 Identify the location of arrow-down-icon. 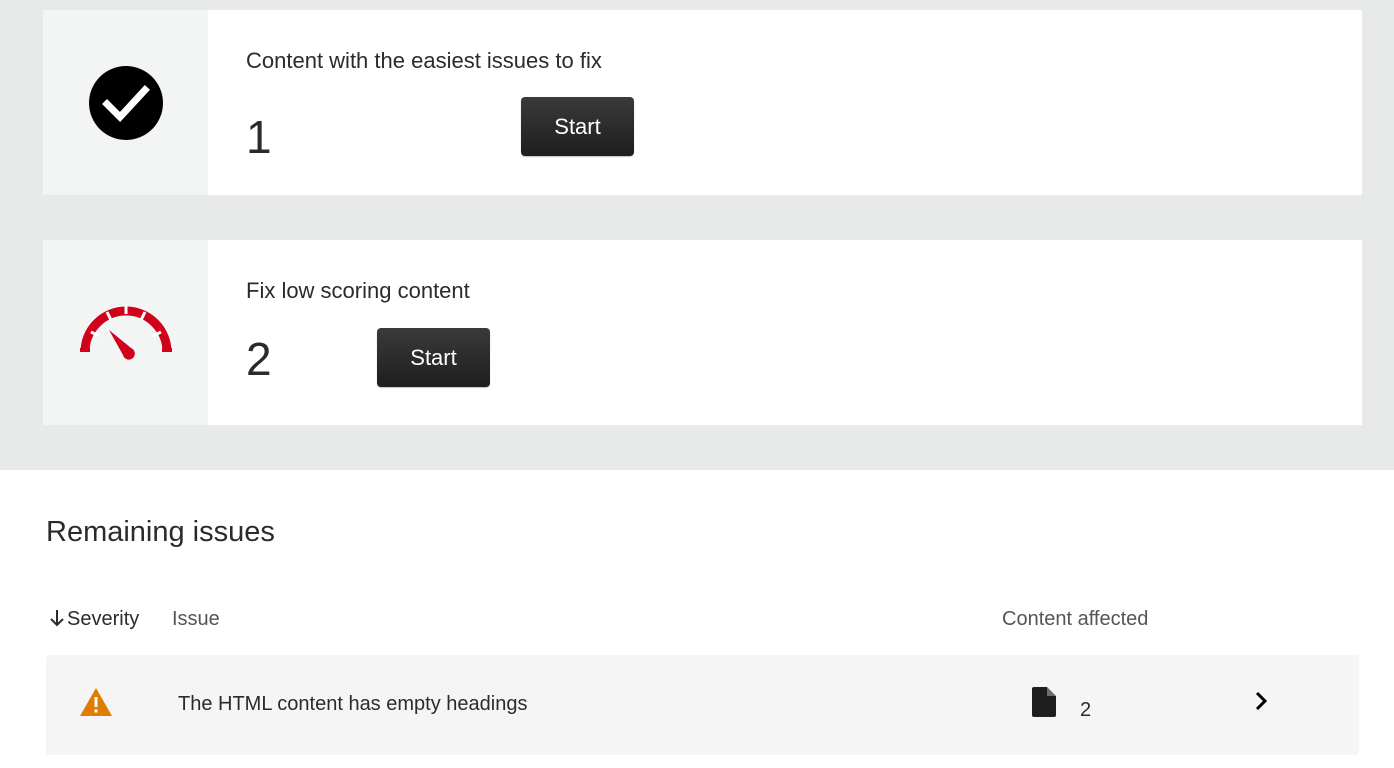
(57, 618).